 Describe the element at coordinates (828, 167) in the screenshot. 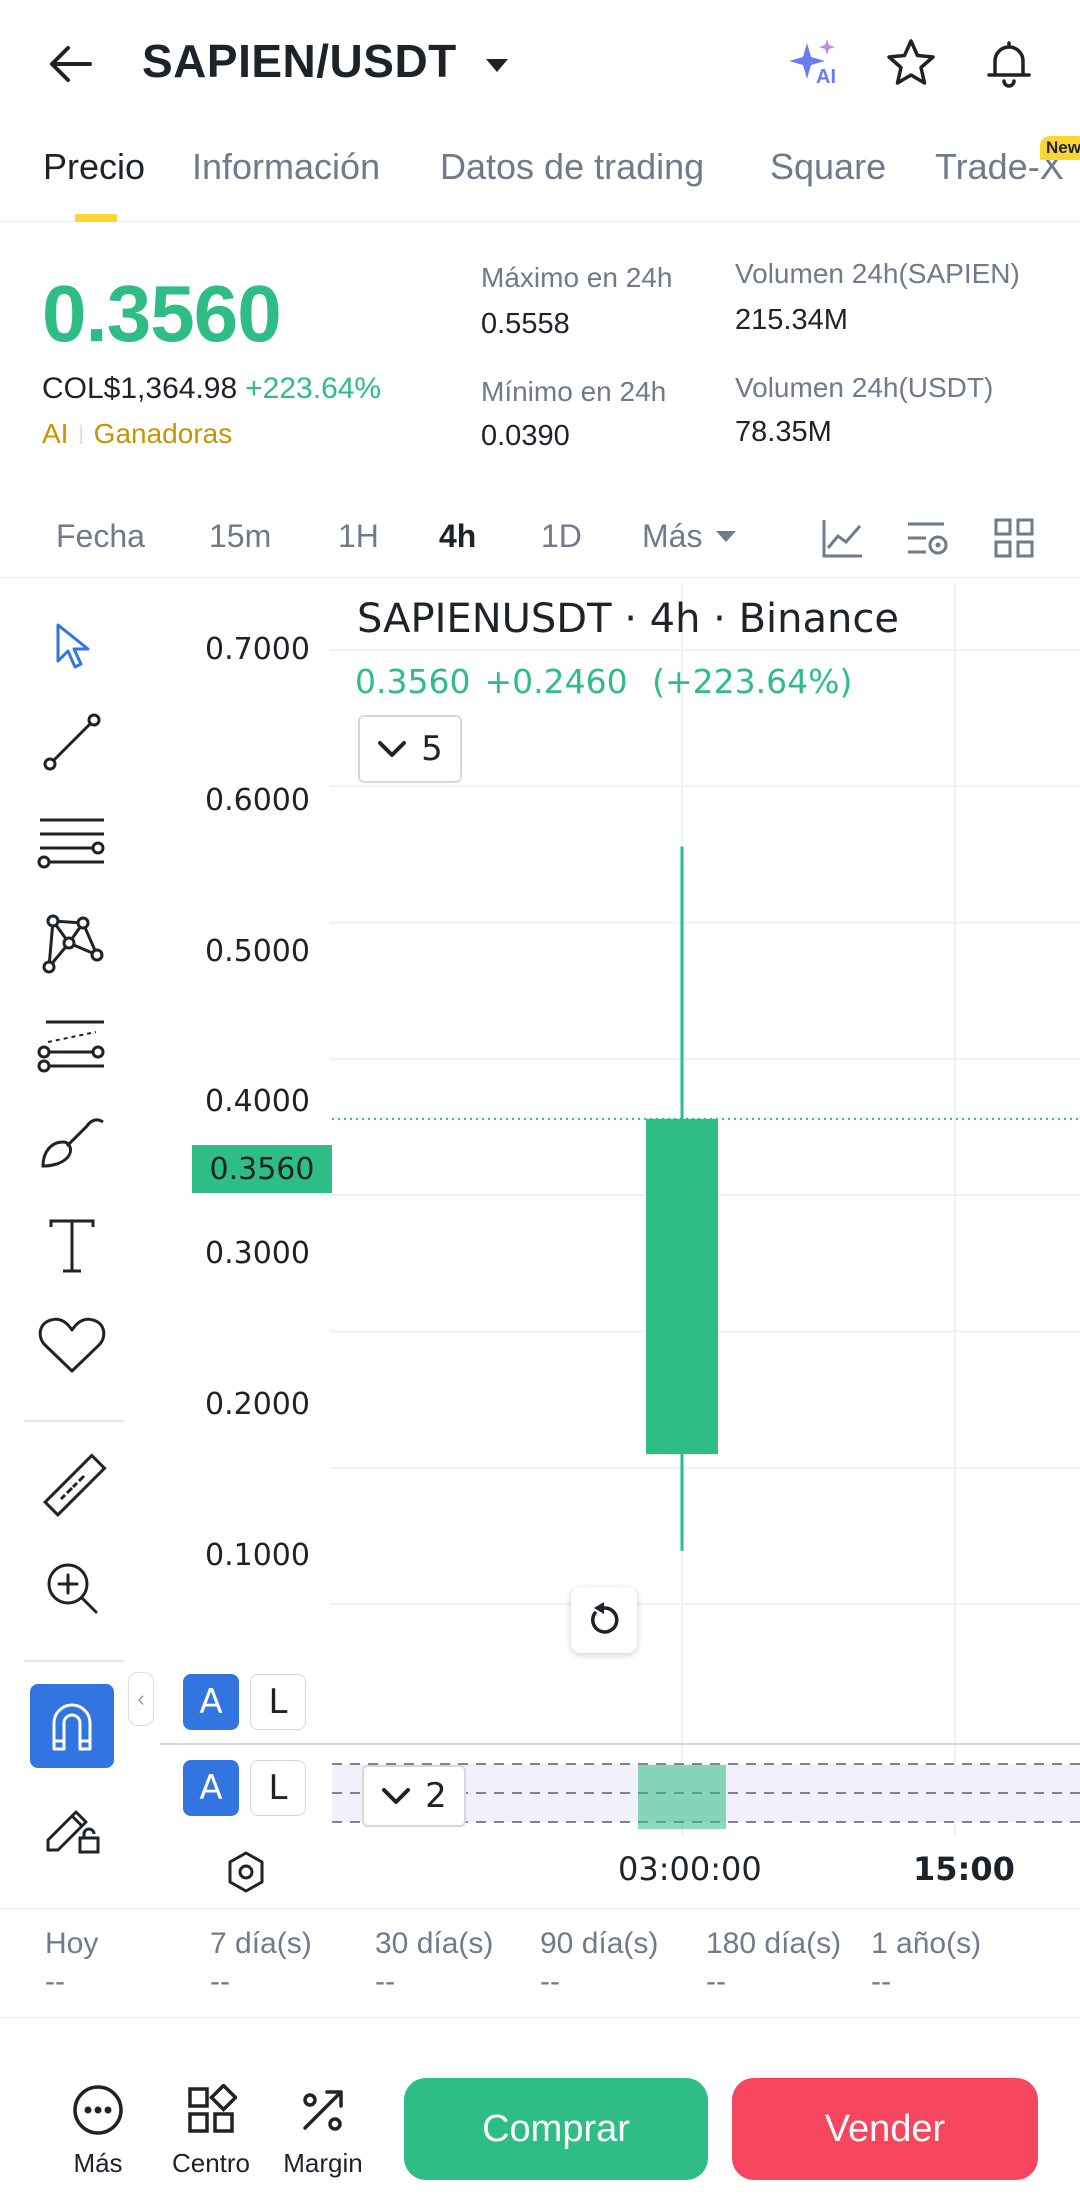

I see `tab-square: Square` at that location.